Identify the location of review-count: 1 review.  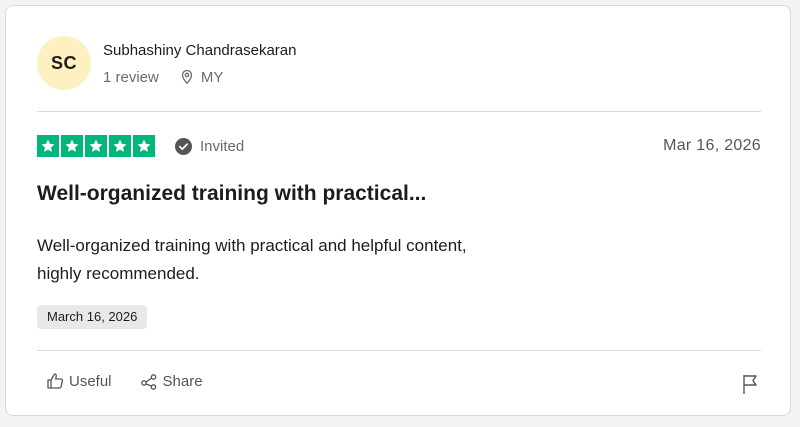
(131, 77).